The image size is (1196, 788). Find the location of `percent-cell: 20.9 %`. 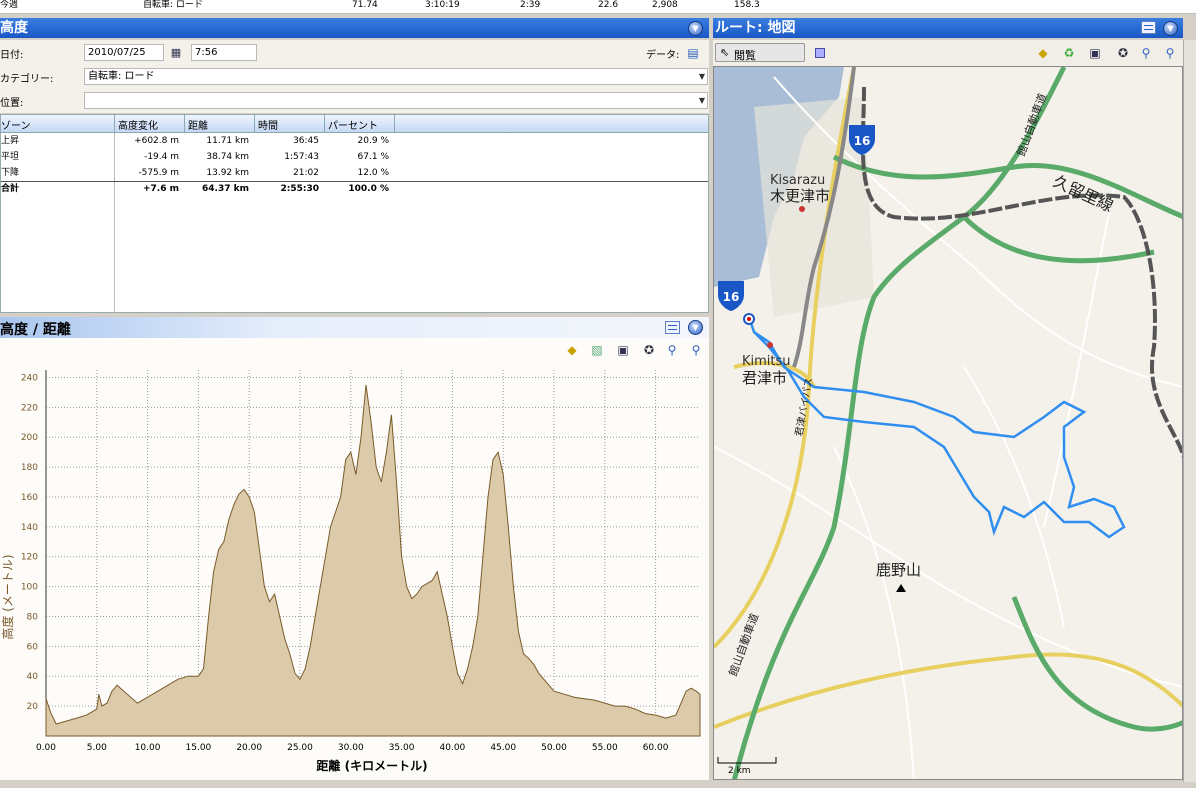

percent-cell: 20.9 % is located at coordinates (373, 141).